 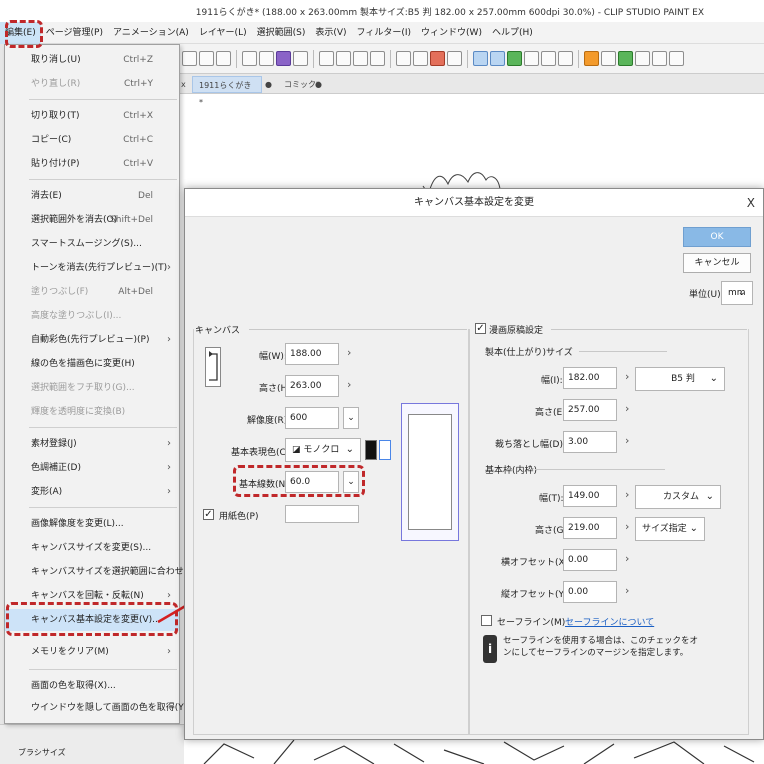 I want to click on menu-item-redo: やり直し(R) Ctrl+Y, so click(x=92, y=84).